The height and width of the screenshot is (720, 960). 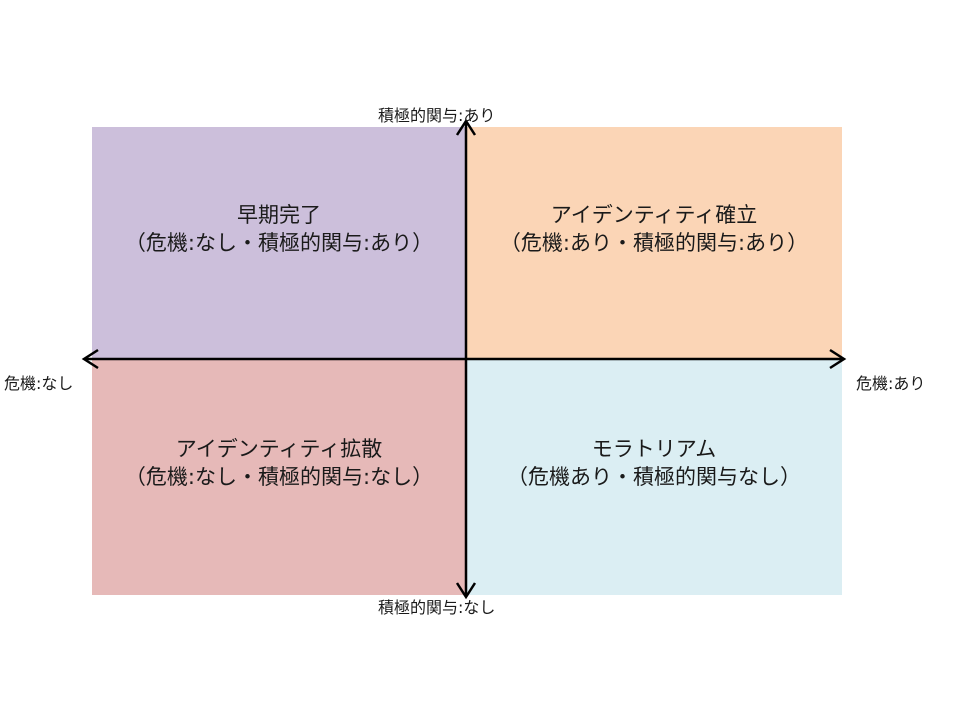 What do you see at coordinates (437, 607) in the screenshot?
I see `axis-label-bottom: 積極的関与:なし` at bounding box center [437, 607].